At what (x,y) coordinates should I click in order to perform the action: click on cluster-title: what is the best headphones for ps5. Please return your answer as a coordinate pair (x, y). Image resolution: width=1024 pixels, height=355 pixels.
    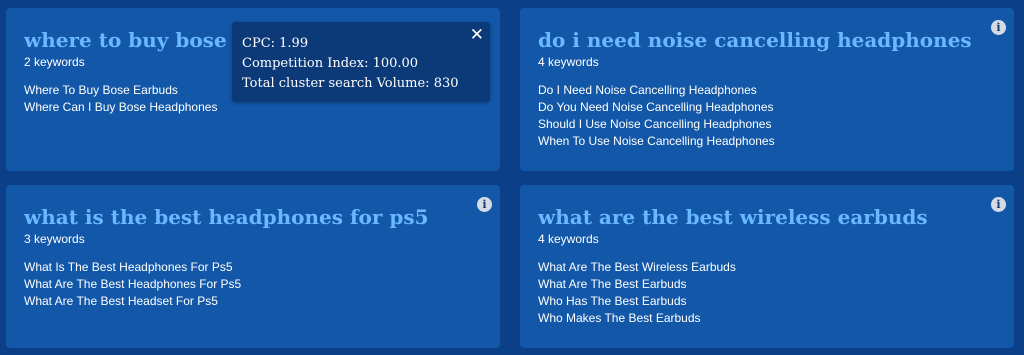
    Looking at the image, I should click on (226, 217).